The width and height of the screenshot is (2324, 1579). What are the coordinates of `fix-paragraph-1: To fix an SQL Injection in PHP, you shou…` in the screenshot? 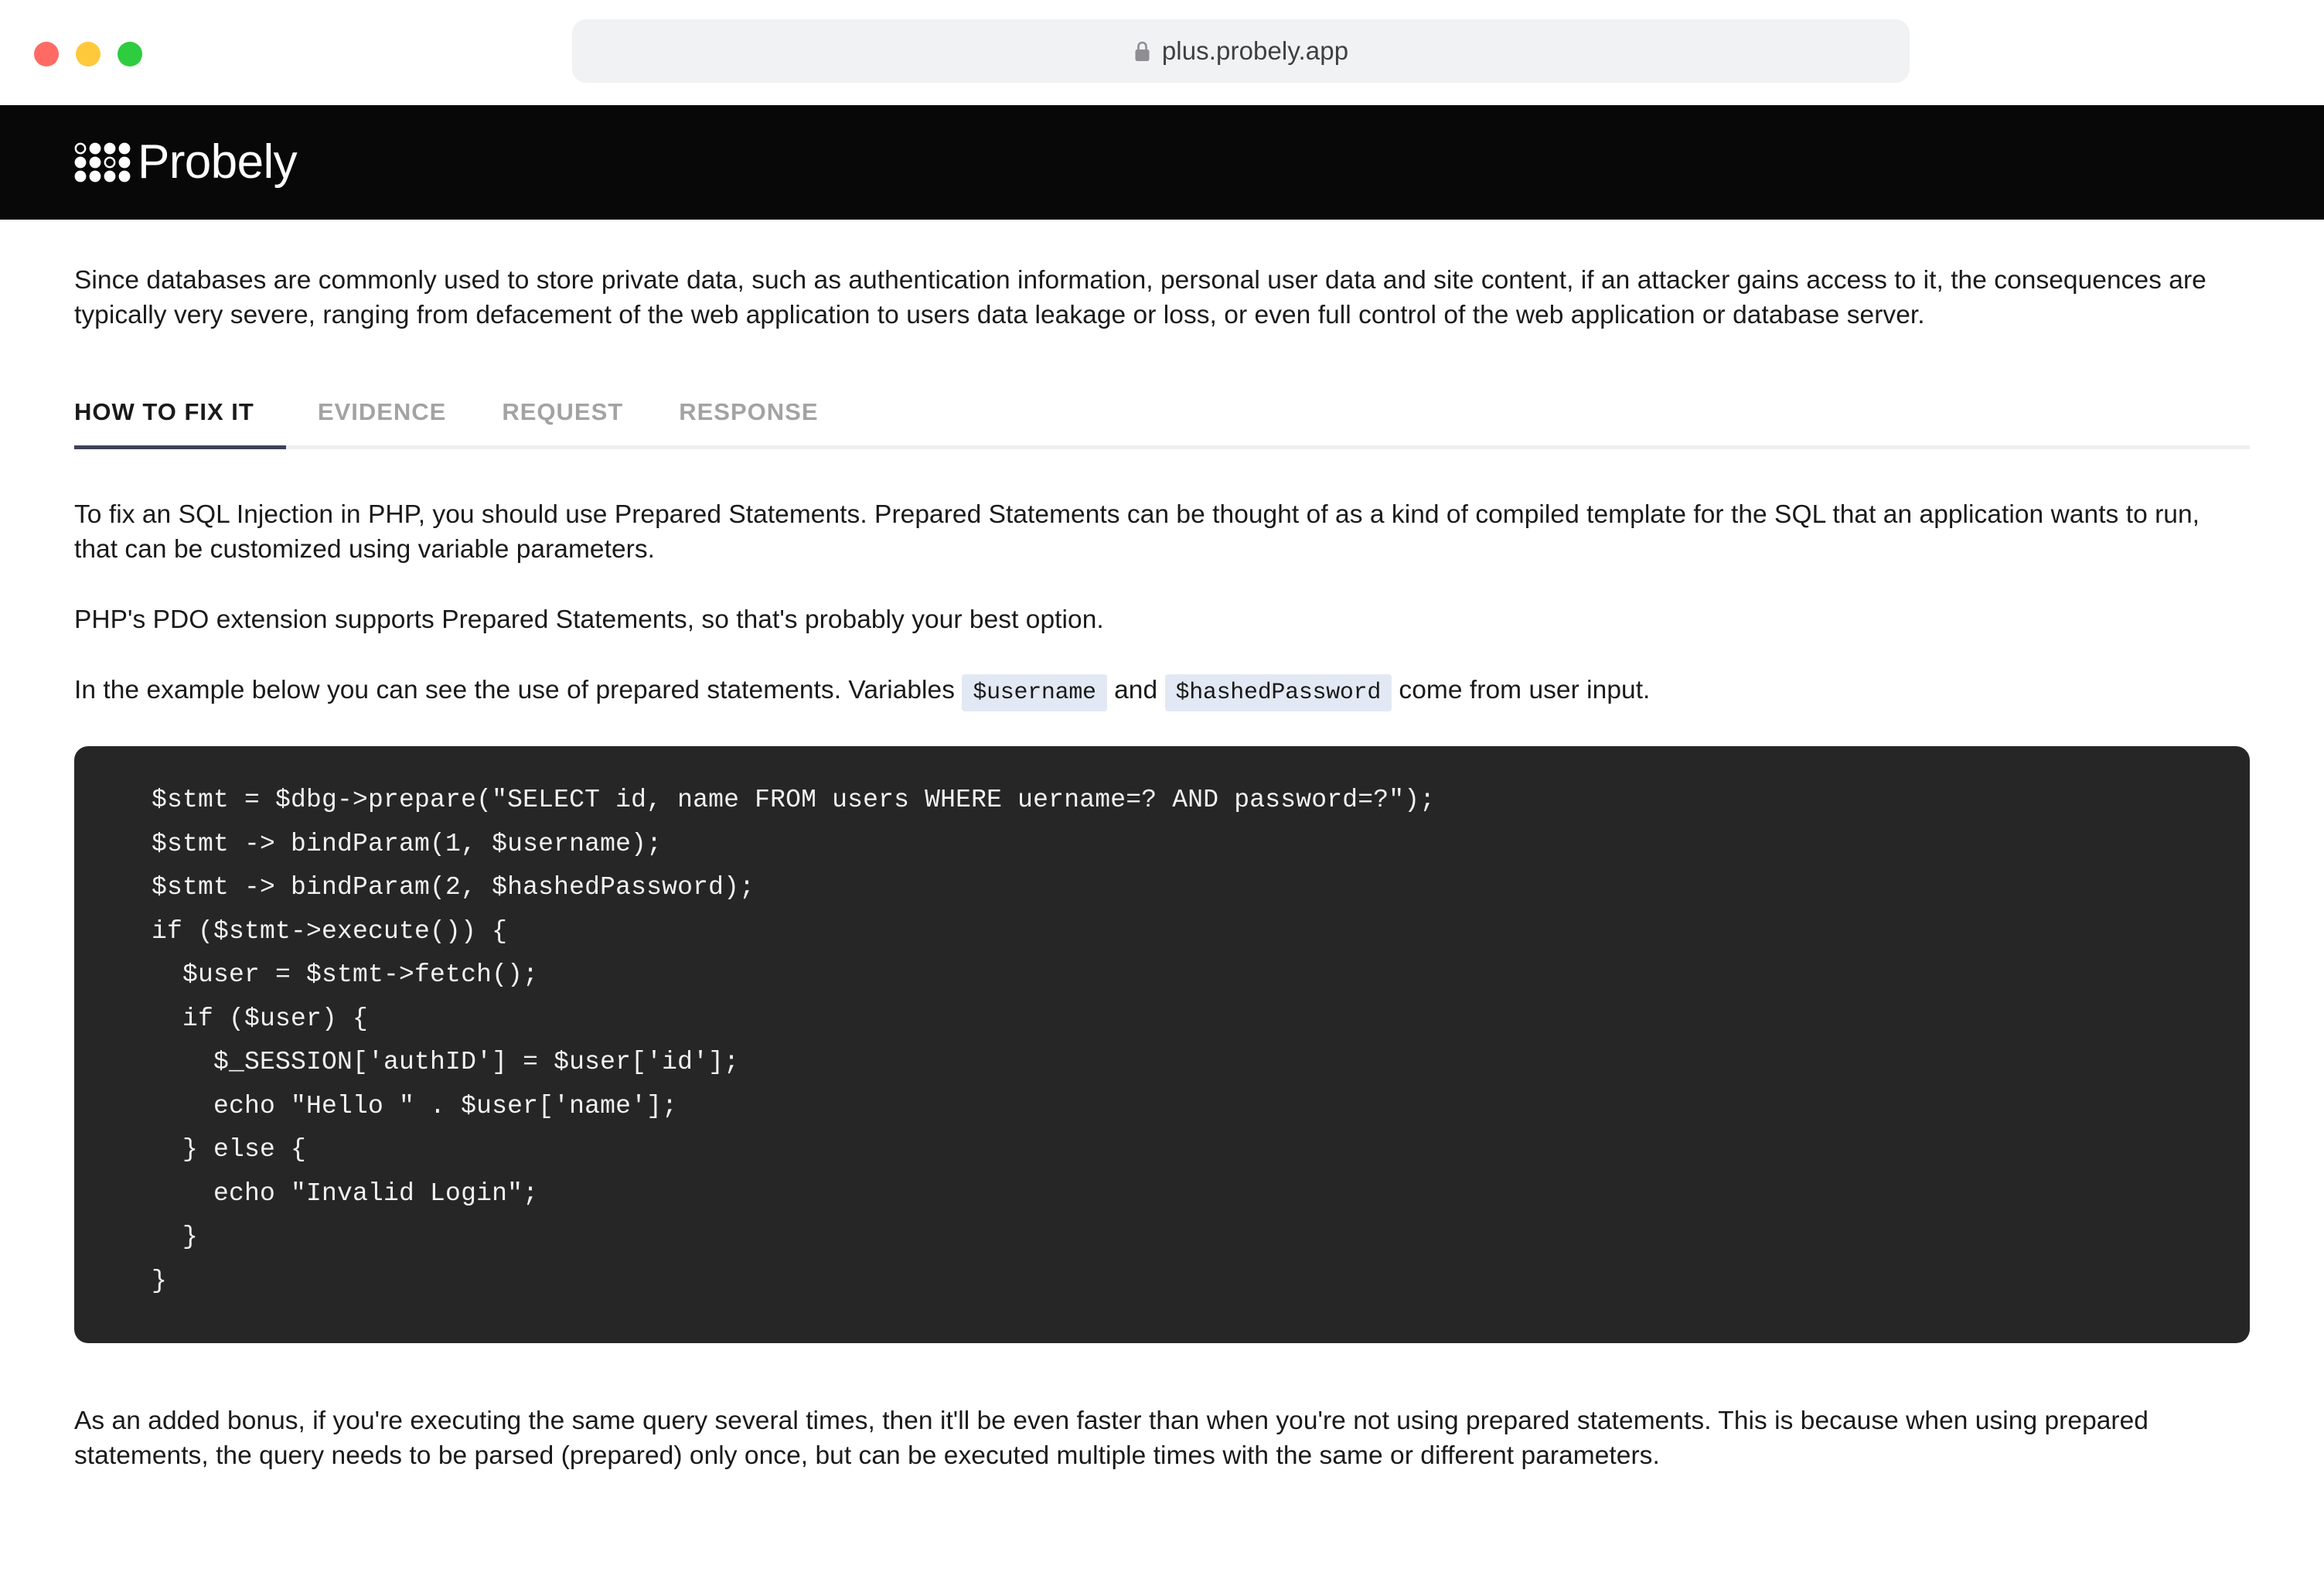 It's located at (1137, 532).